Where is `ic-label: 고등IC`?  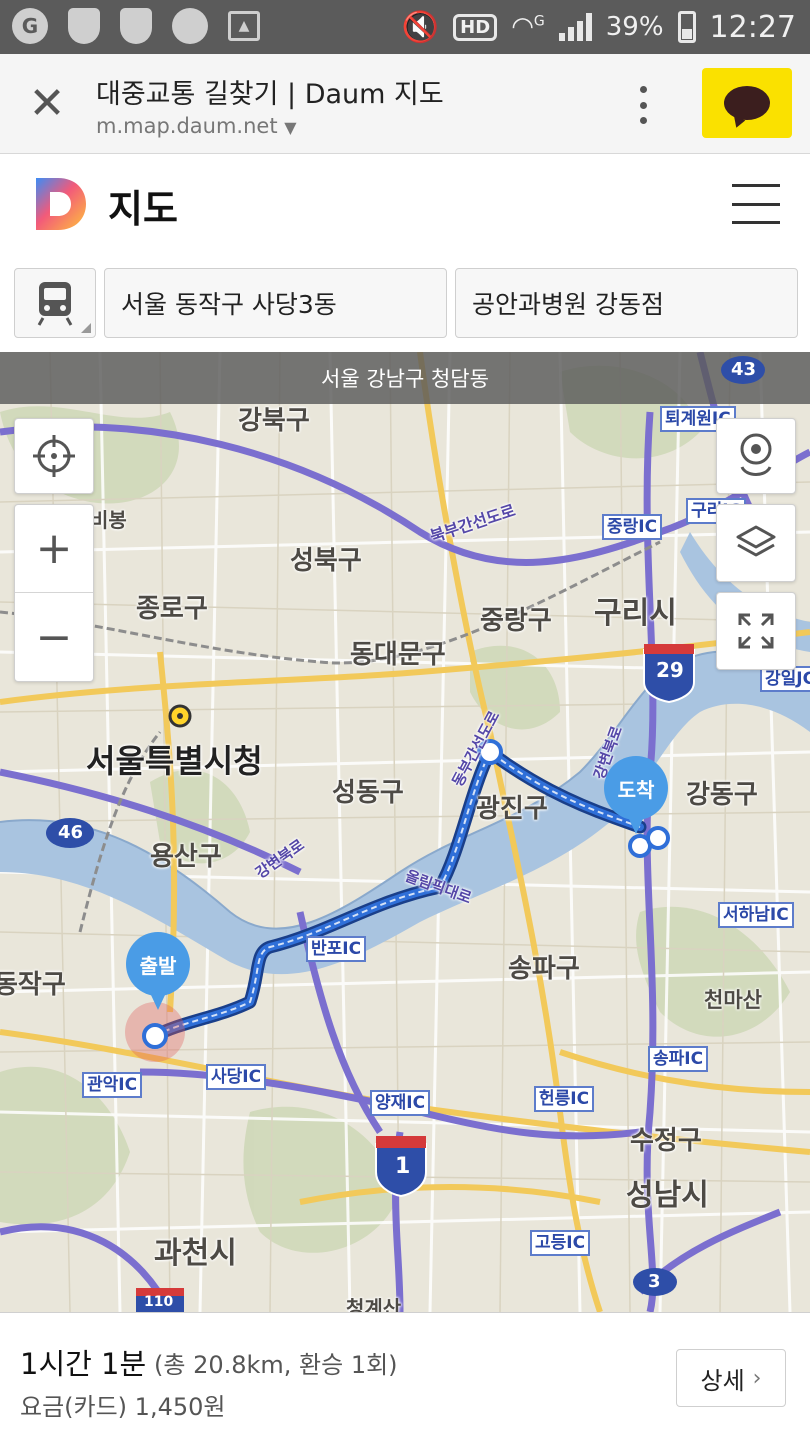
ic-label: 고등IC is located at coordinates (560, 1243).